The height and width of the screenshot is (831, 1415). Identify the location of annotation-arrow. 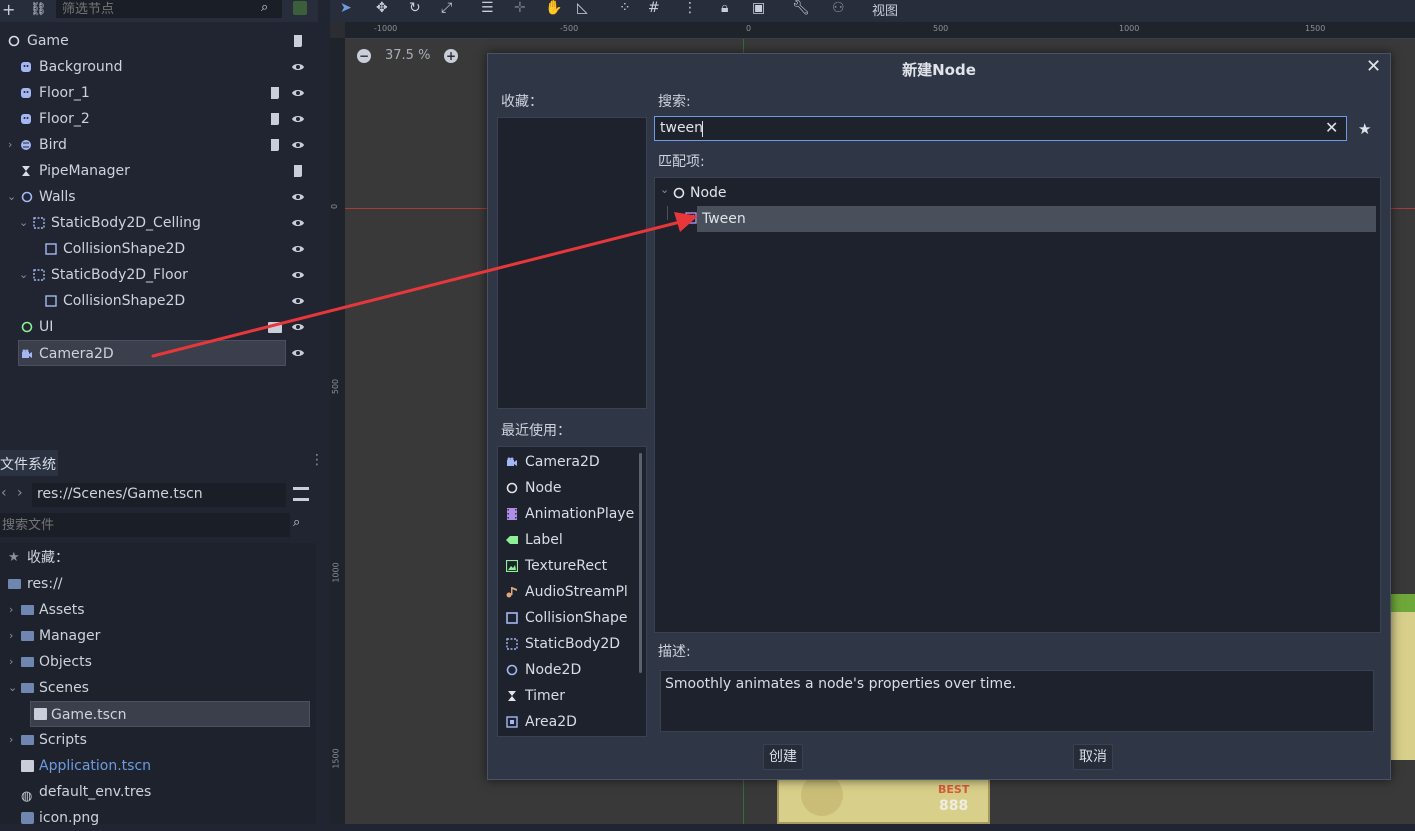
(424, 285).